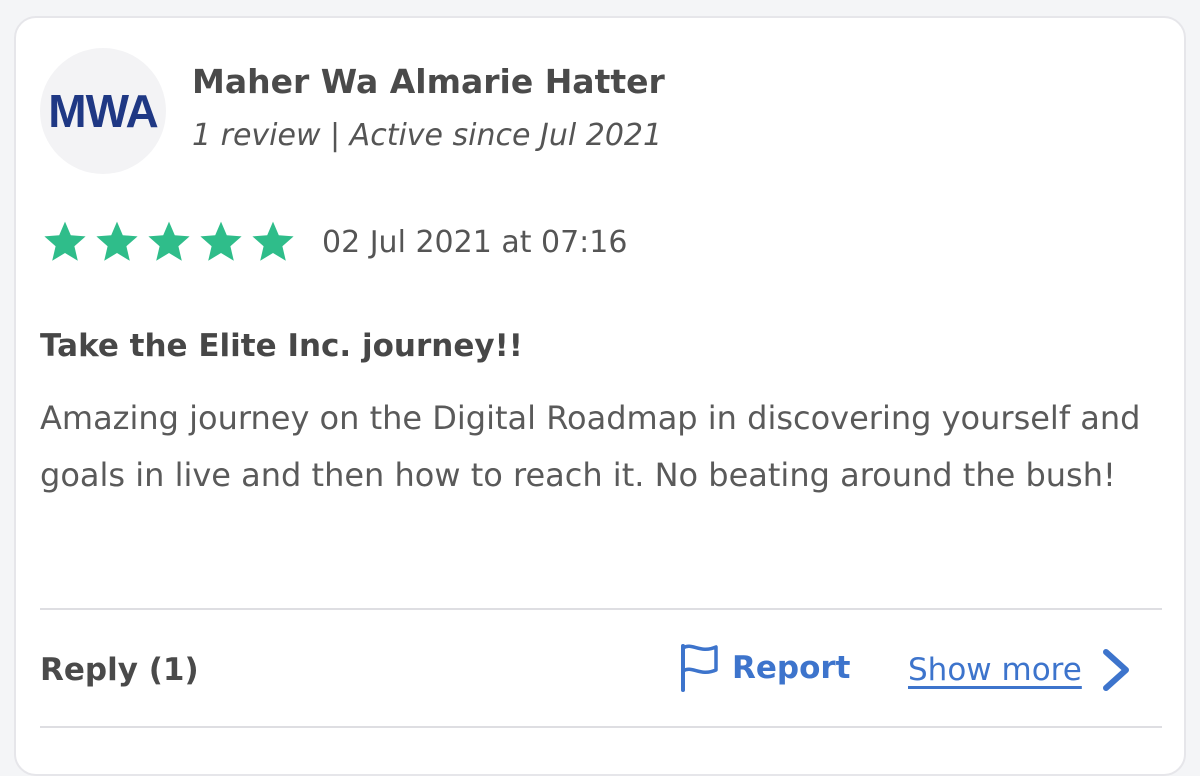 The width and height of the screenshot is (1200, 776). I want to click on avatar: MWA, so click(103, 111).